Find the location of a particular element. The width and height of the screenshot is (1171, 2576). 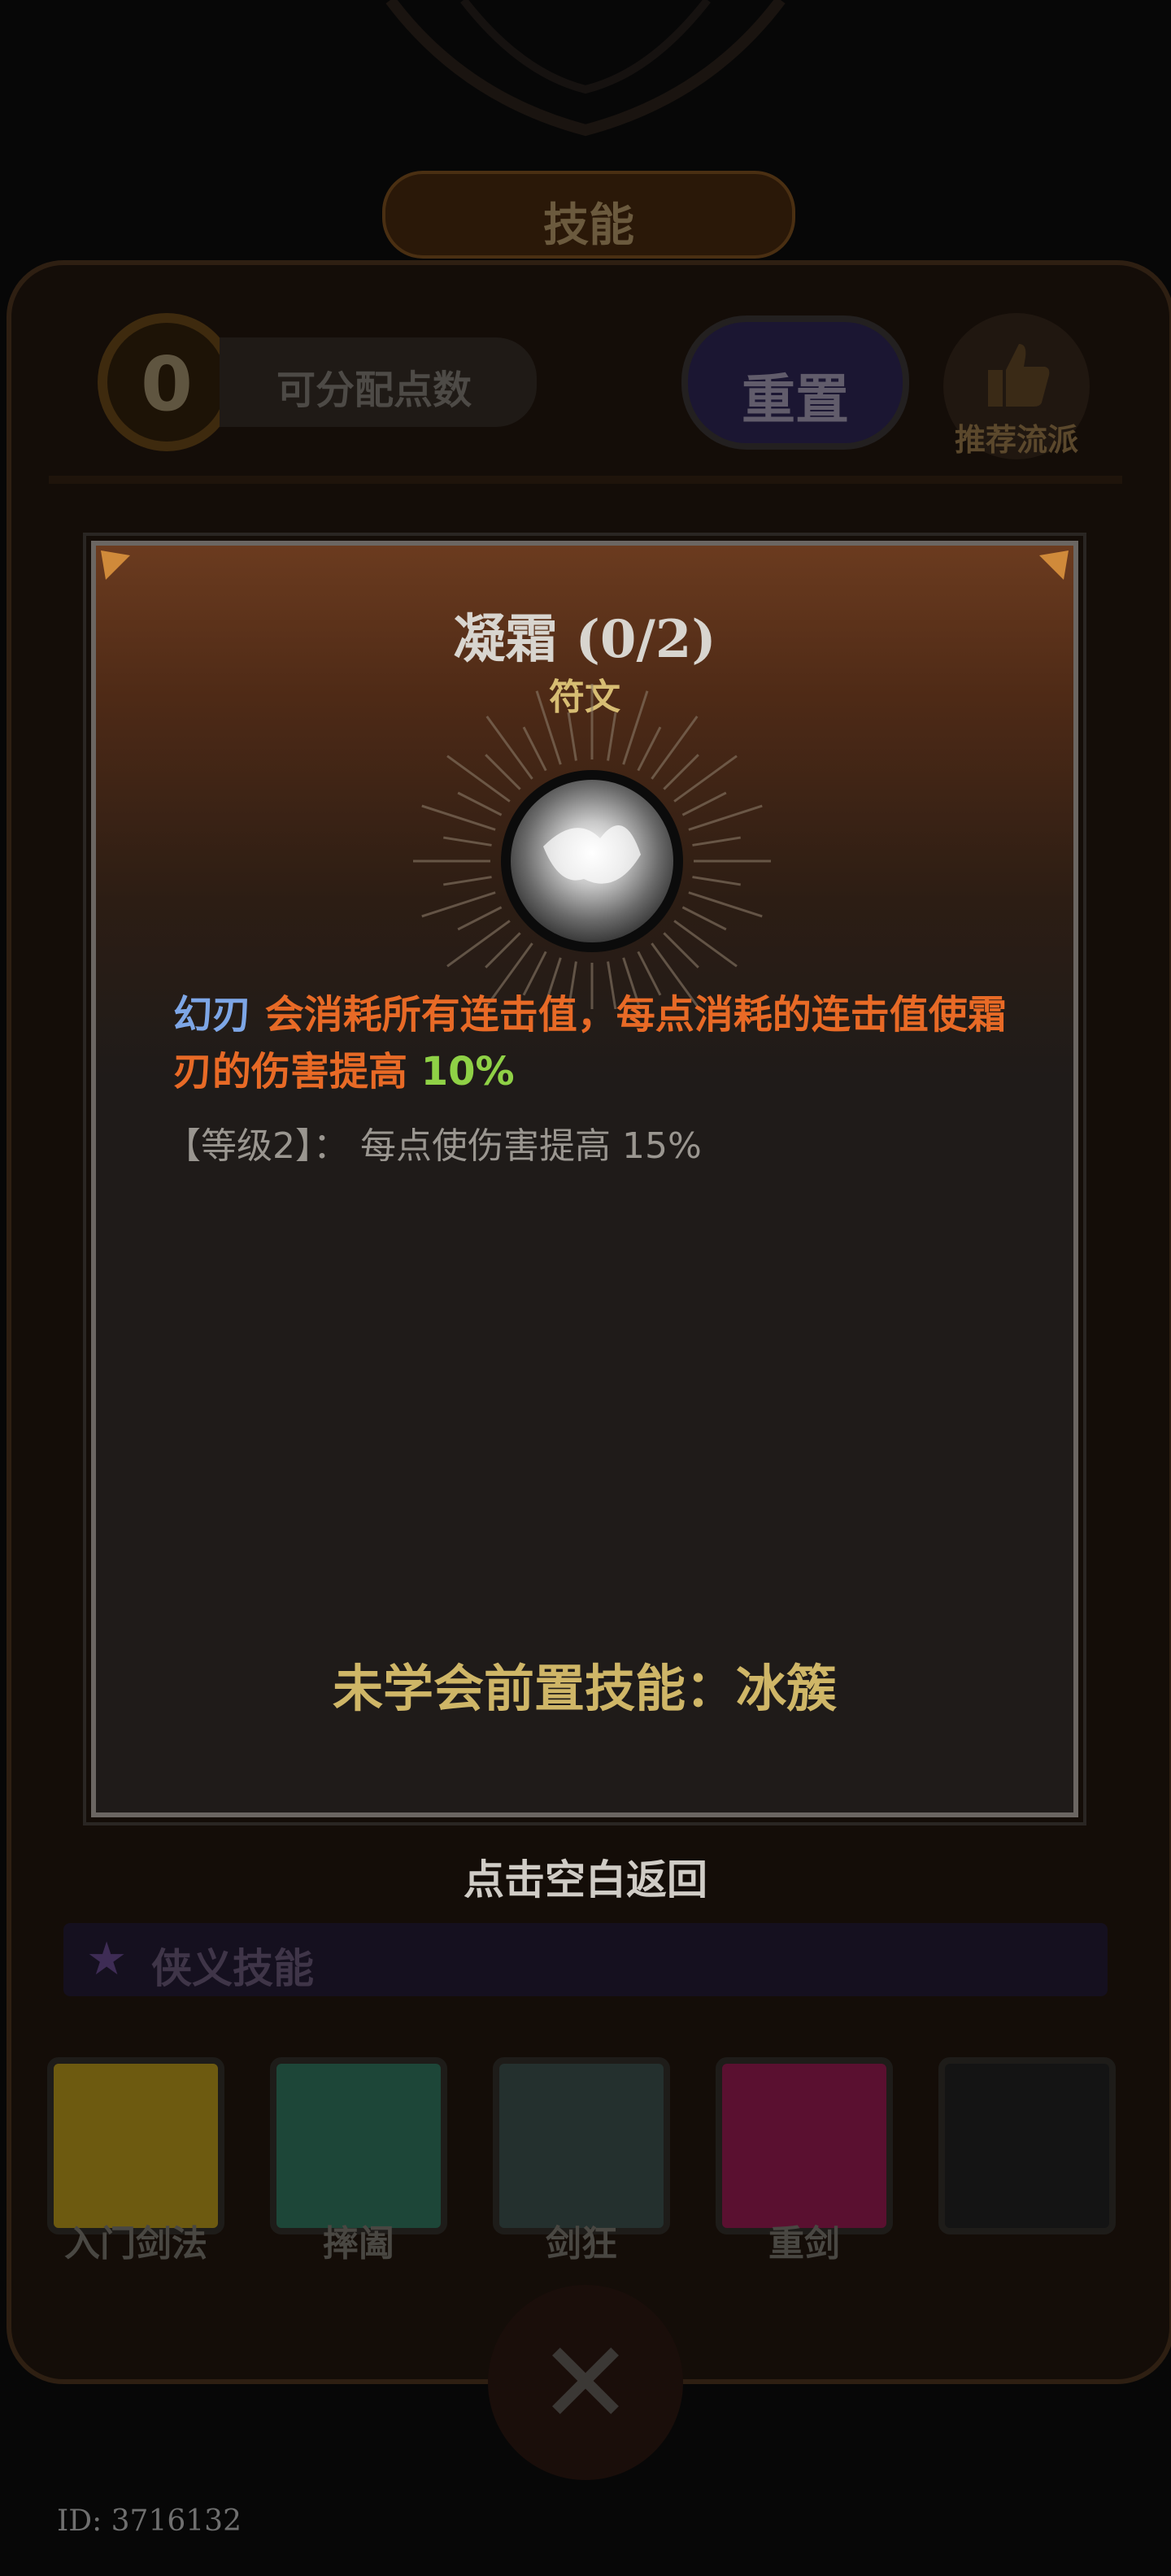

player-id: ID: 3716132 is located at coordinates (150, 2521).